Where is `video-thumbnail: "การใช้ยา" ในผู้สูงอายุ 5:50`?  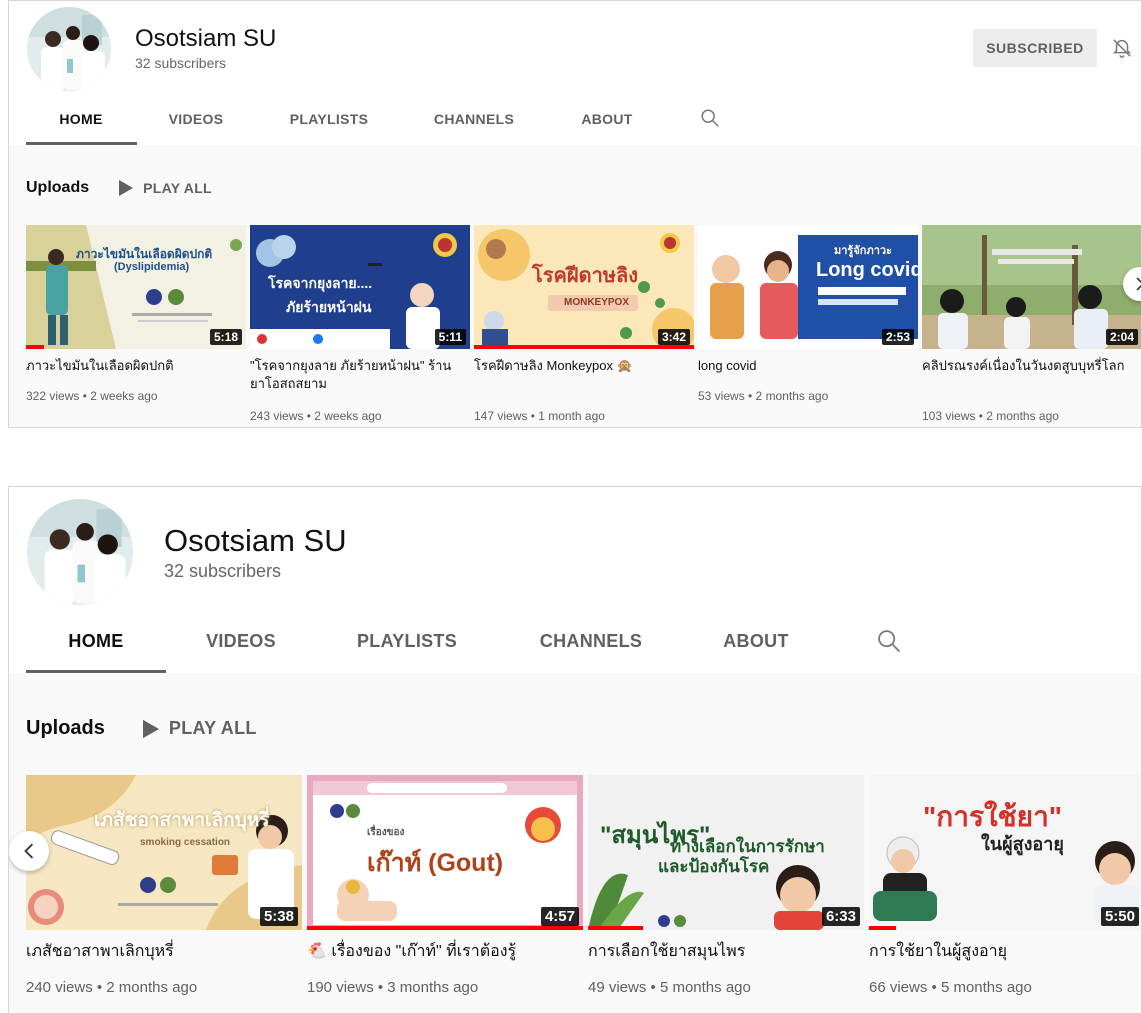 video-thumbnail: "การใช้ยา" ในผู้สูงอายุ 5:50 is located at coordinates (1005, 852).